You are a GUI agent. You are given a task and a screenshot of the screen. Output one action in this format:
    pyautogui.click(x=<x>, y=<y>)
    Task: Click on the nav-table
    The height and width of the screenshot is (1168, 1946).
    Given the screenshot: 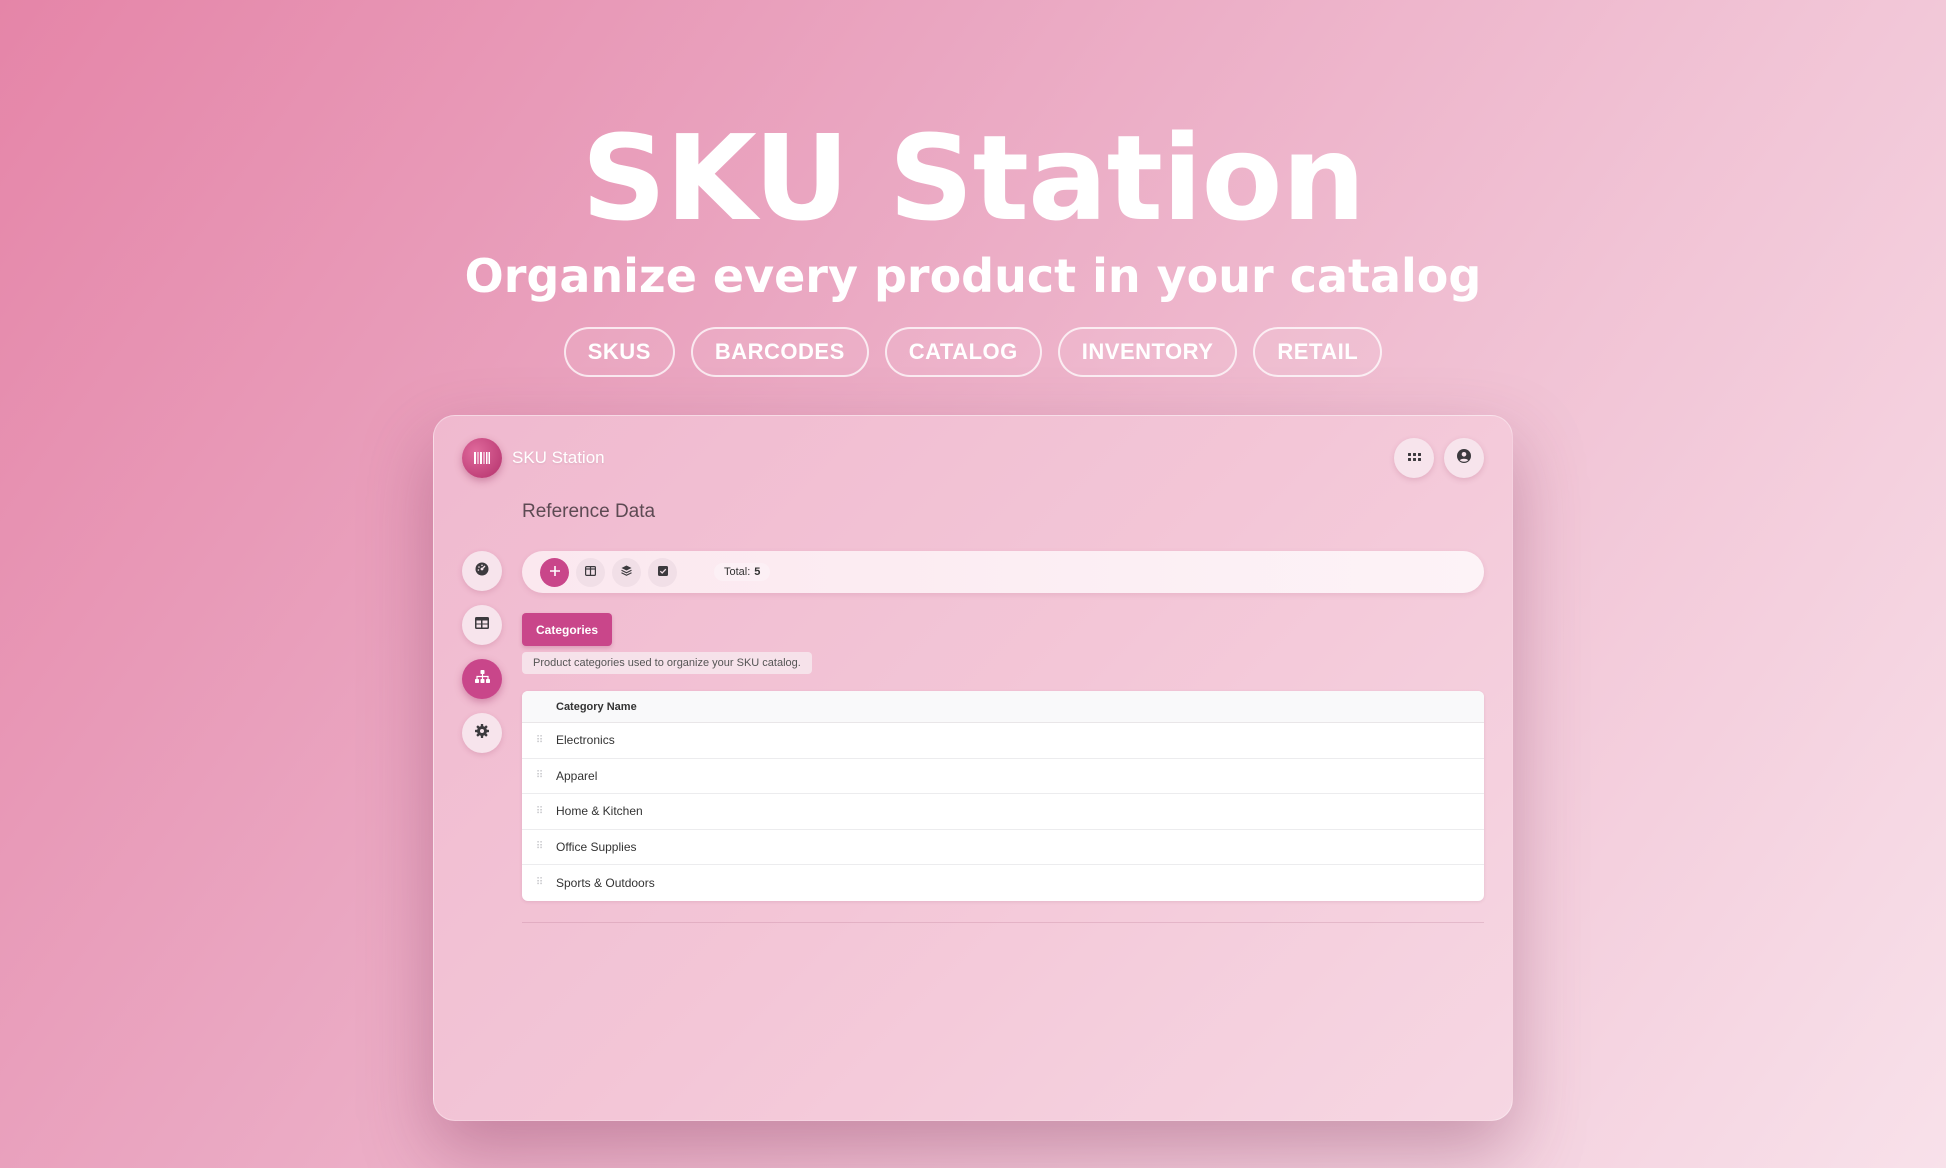 What is the action you would take?
    pyautogui.click(x=482, y=625)
    